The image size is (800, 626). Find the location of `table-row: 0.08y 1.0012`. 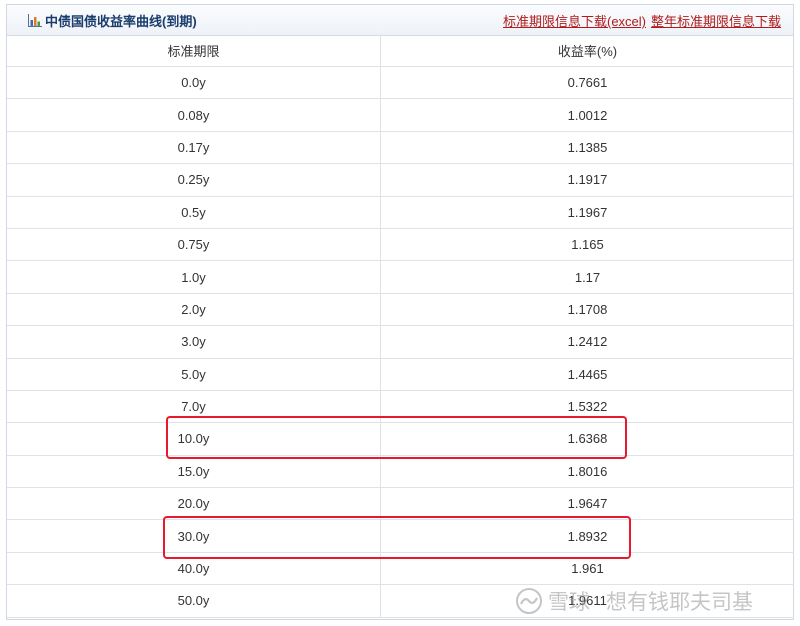

table-row: 0.08y 1.0012 is located at coordinates (400, 115).